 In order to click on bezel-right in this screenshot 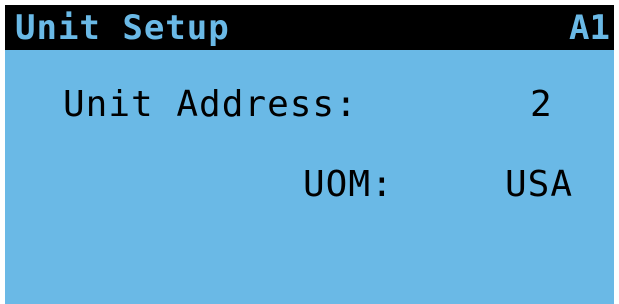, I will do `click(616, 152)`.